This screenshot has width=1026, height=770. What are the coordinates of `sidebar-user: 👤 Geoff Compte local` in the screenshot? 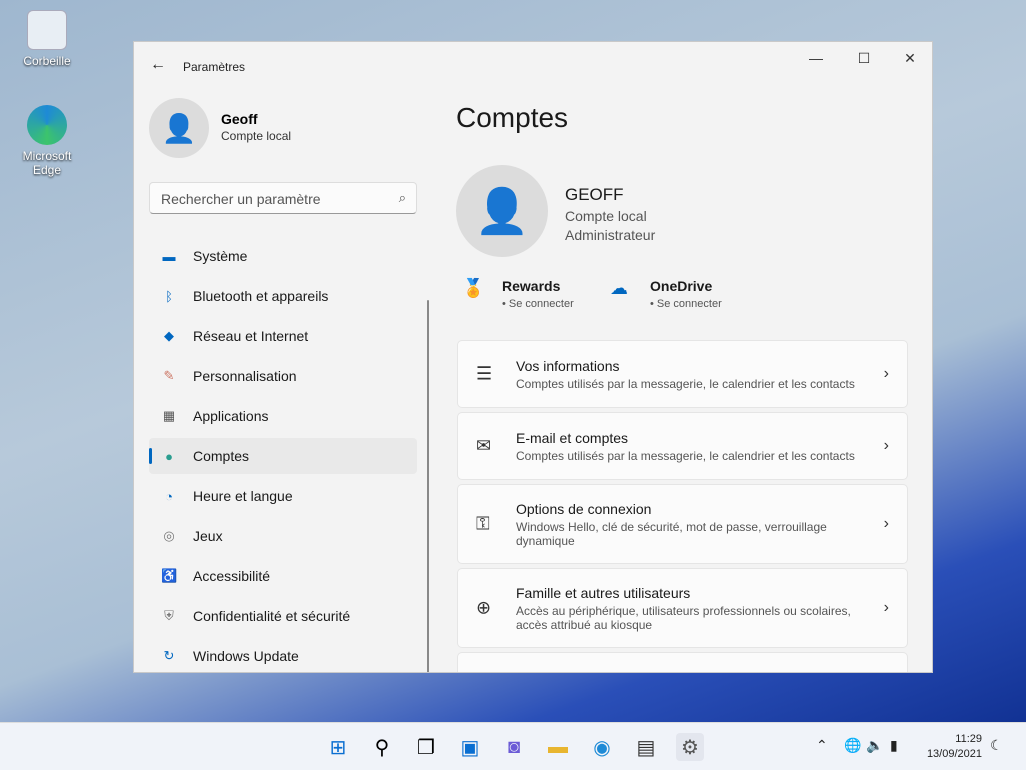 It's located at (220, 128).